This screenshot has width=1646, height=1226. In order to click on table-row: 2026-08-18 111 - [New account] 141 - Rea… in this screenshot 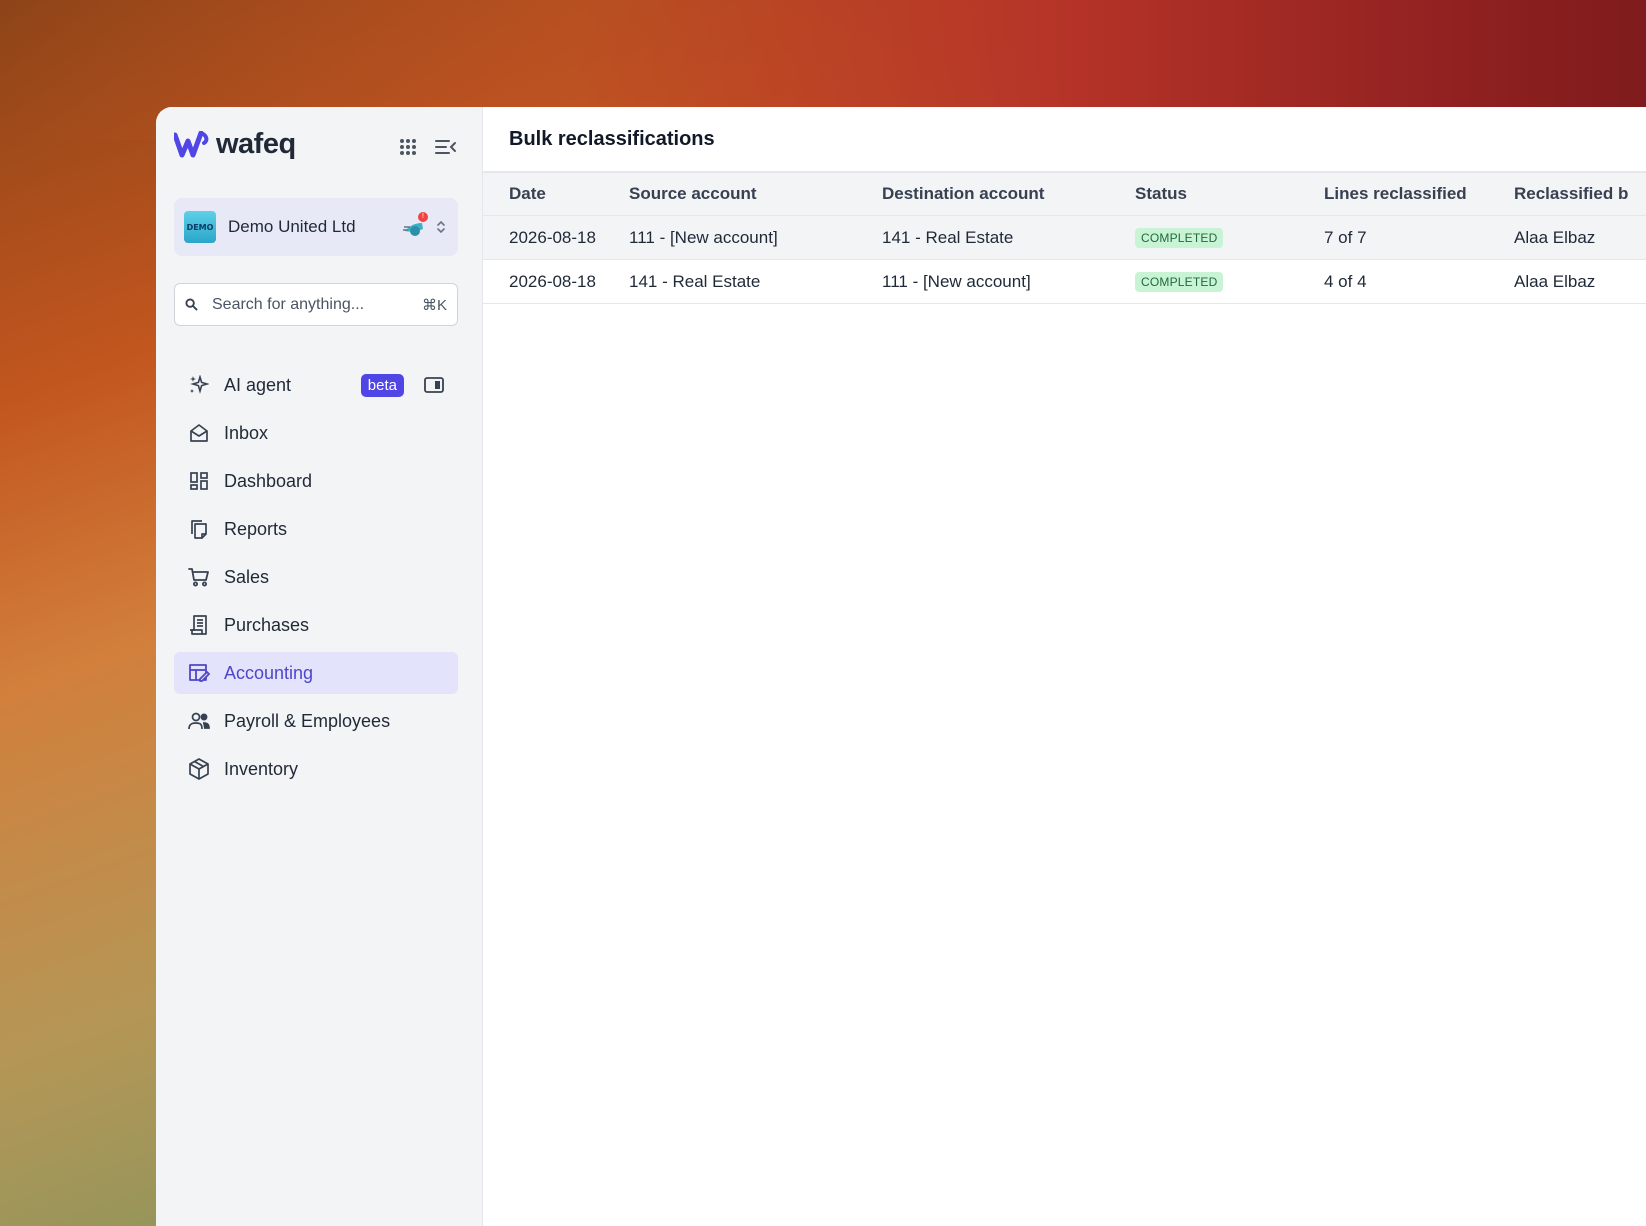, I will do `click(1064, 237)`.